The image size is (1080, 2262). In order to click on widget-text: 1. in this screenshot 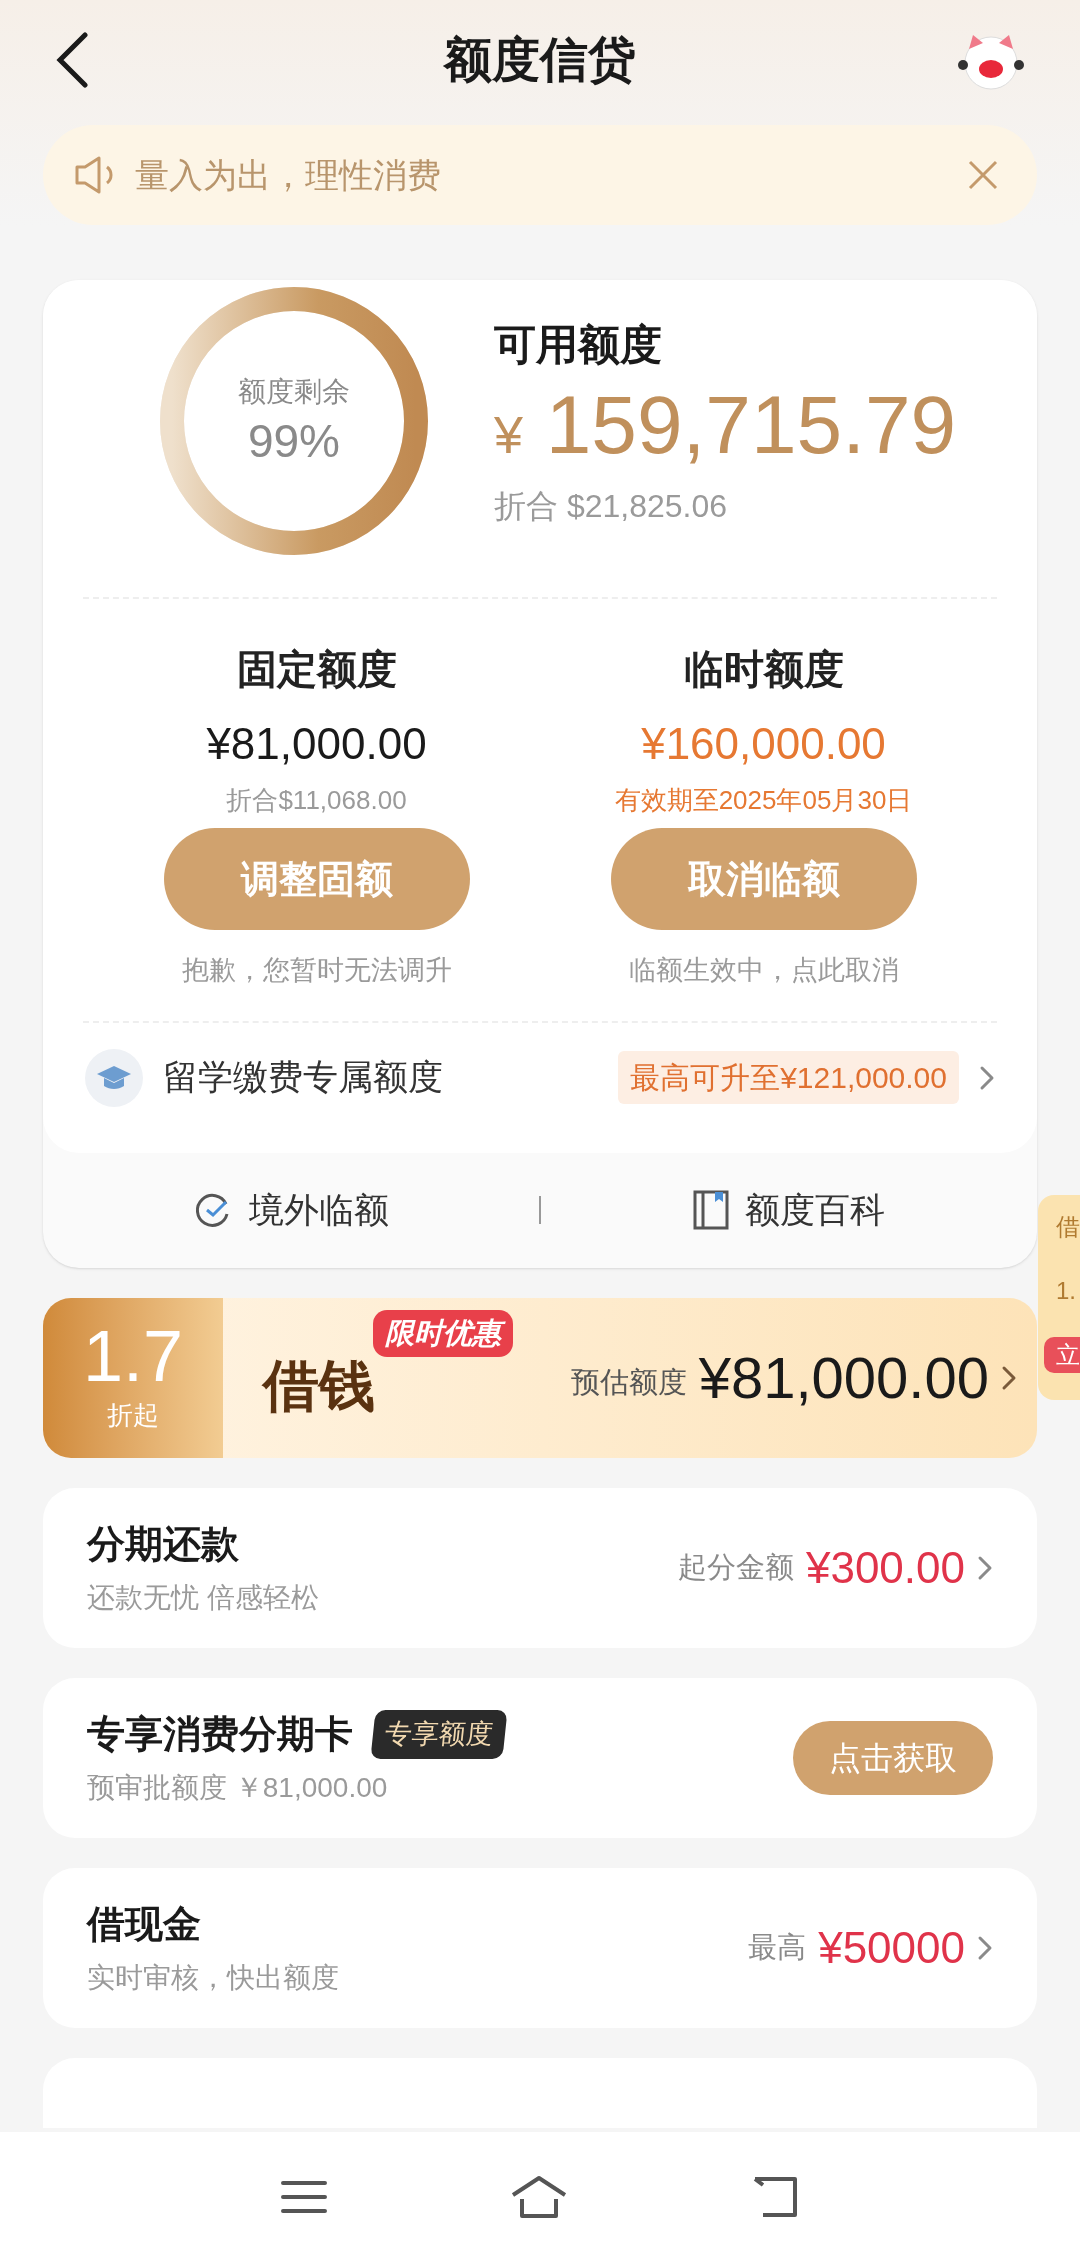, I will do `click(1066, 1291)`.